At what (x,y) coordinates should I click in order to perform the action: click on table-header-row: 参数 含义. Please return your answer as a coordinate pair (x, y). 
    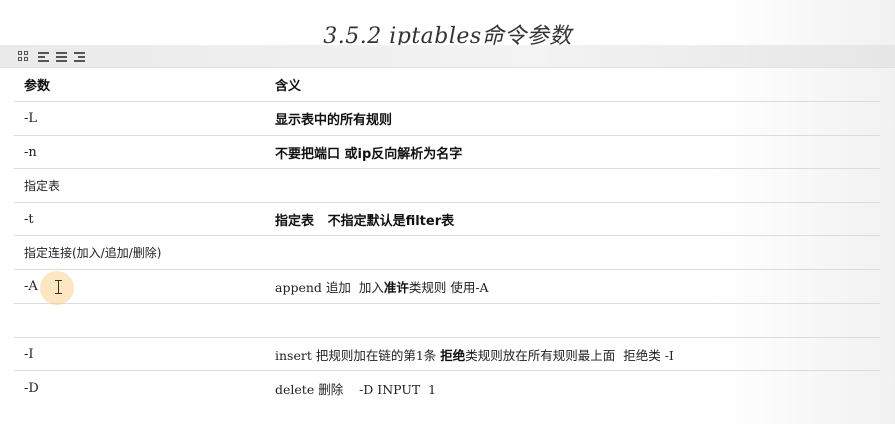
    Looking at the image, I should click on (447, 85).